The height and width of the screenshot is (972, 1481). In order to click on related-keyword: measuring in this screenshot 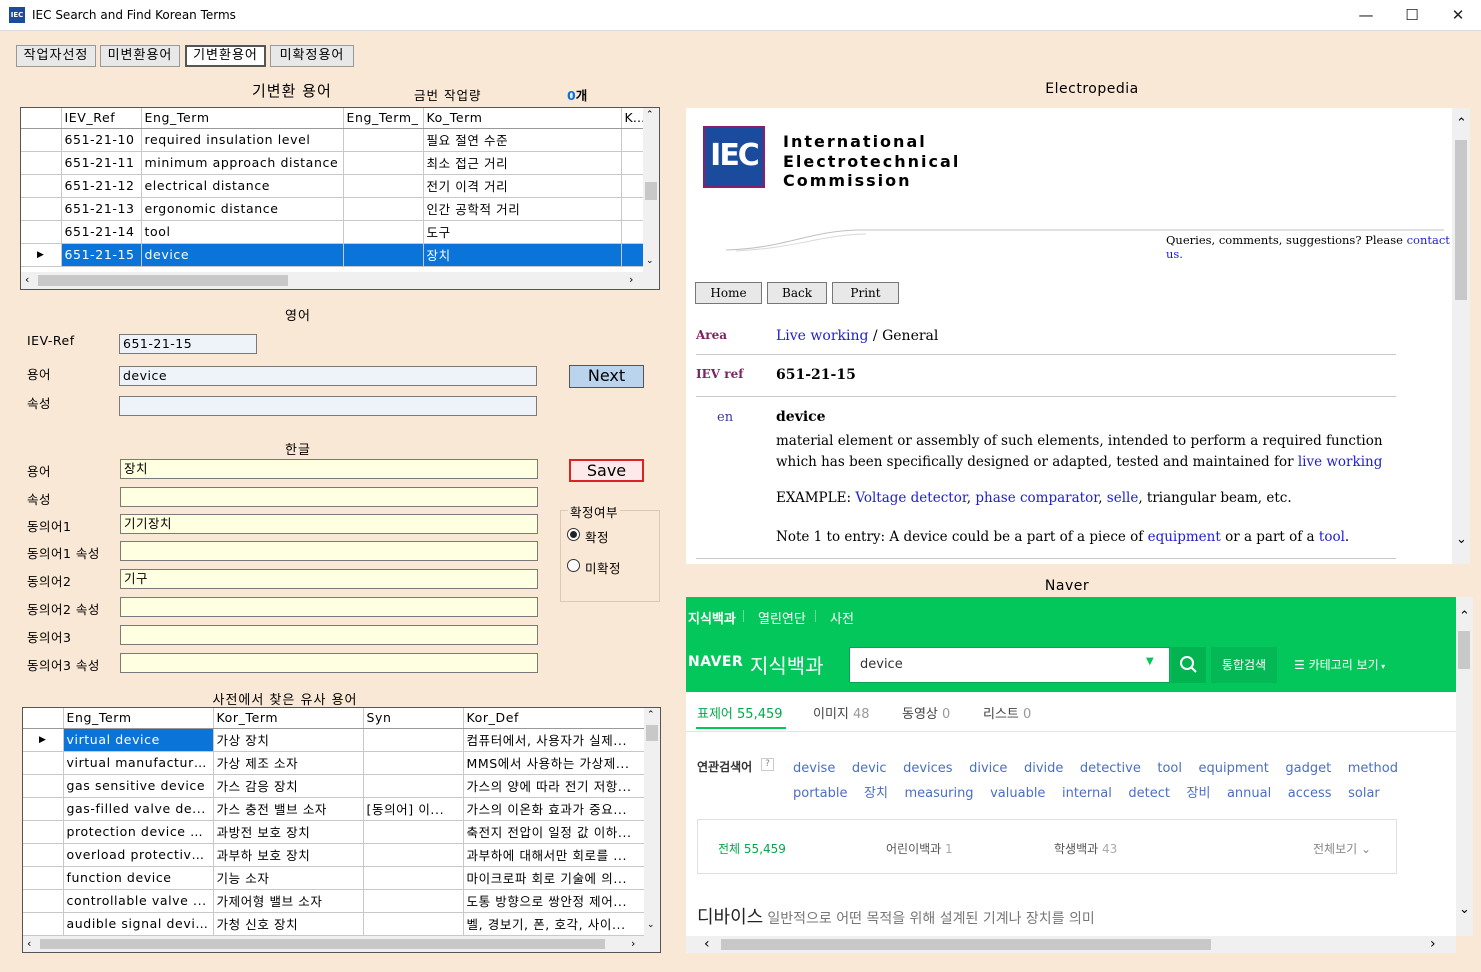, I will do `click(938, 793)`.